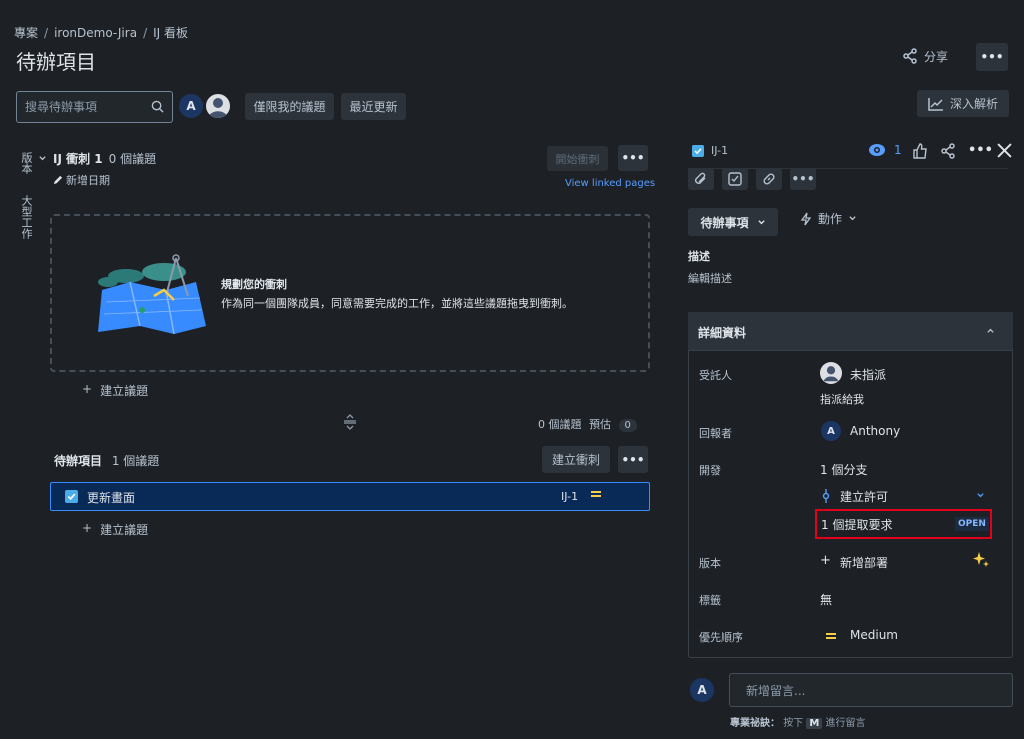 Image resolution: width=1024 pixels, height=739 pixels. Describe the element at coordinates (132, 159) in the screenshot. I see `sprint-issue-count: 0 個議題` at that location.